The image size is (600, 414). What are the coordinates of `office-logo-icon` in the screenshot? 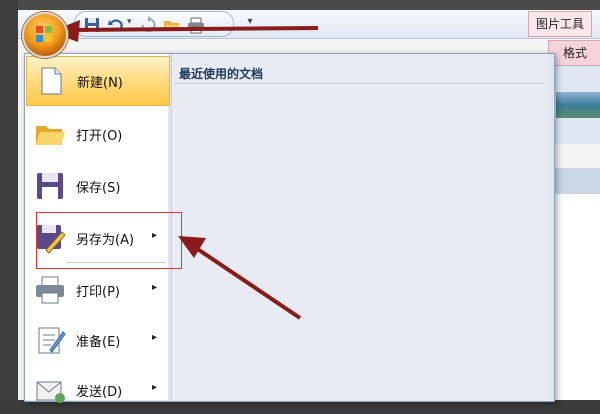 It's located at (44, 34).